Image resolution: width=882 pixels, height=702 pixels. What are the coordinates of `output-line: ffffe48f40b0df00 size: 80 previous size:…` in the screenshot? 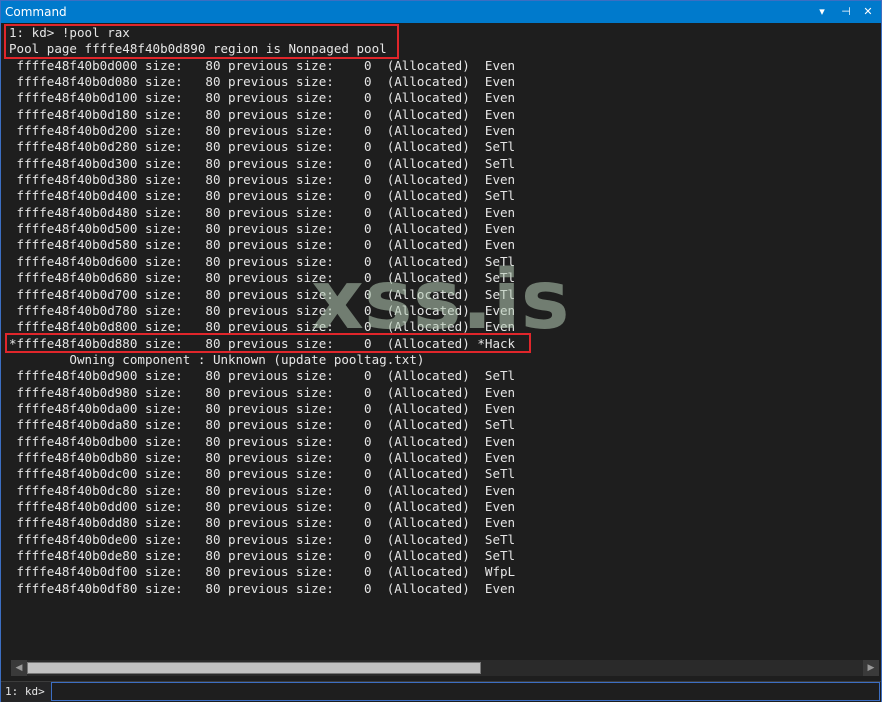 It's located at (262, 572).